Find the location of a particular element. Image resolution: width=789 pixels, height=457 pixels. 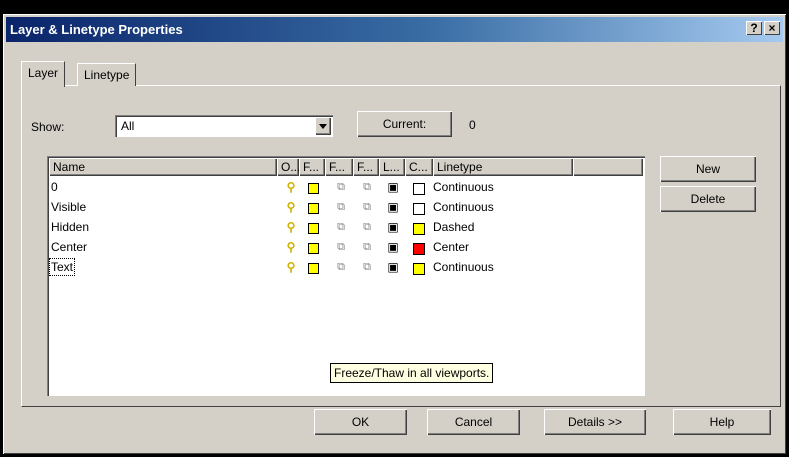

details-button: Details >> is located at coordinates (595, 422).